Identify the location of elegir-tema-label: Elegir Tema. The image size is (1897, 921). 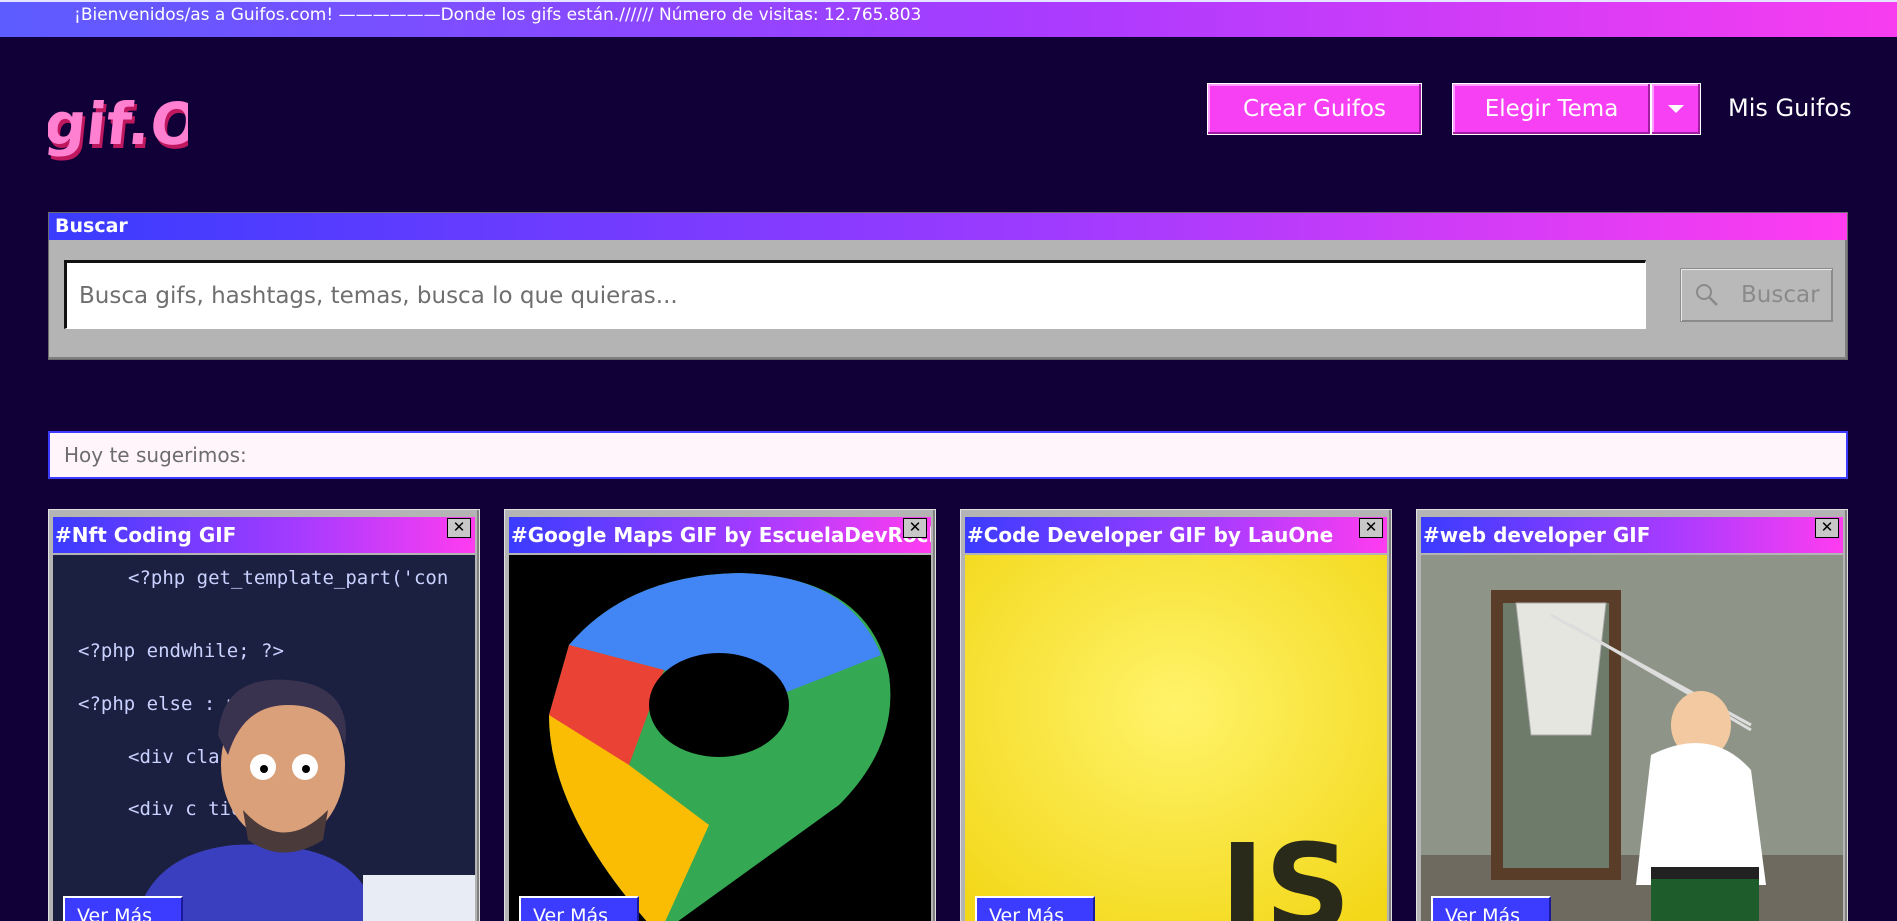
(1551, 109).